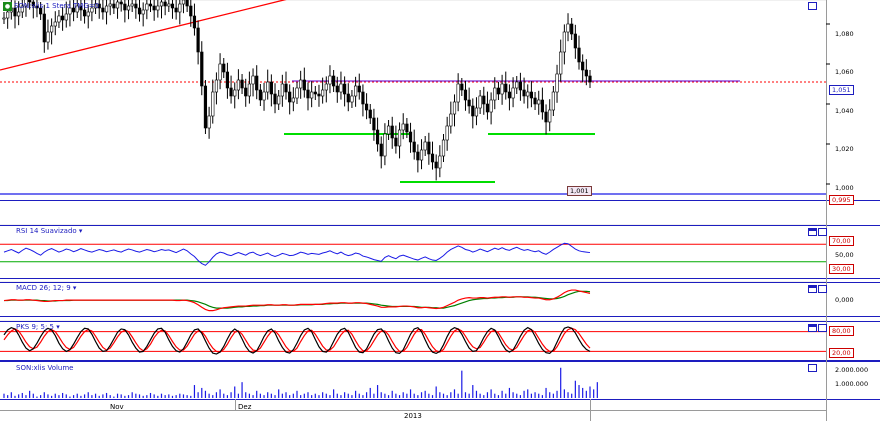 Image resolution: width=880 pixels, height=421 pixels. What do you see at coordinates (844, 72) in the screenshot?
I see `y-tick-label: 1,060` at bounding box center [844, 72].